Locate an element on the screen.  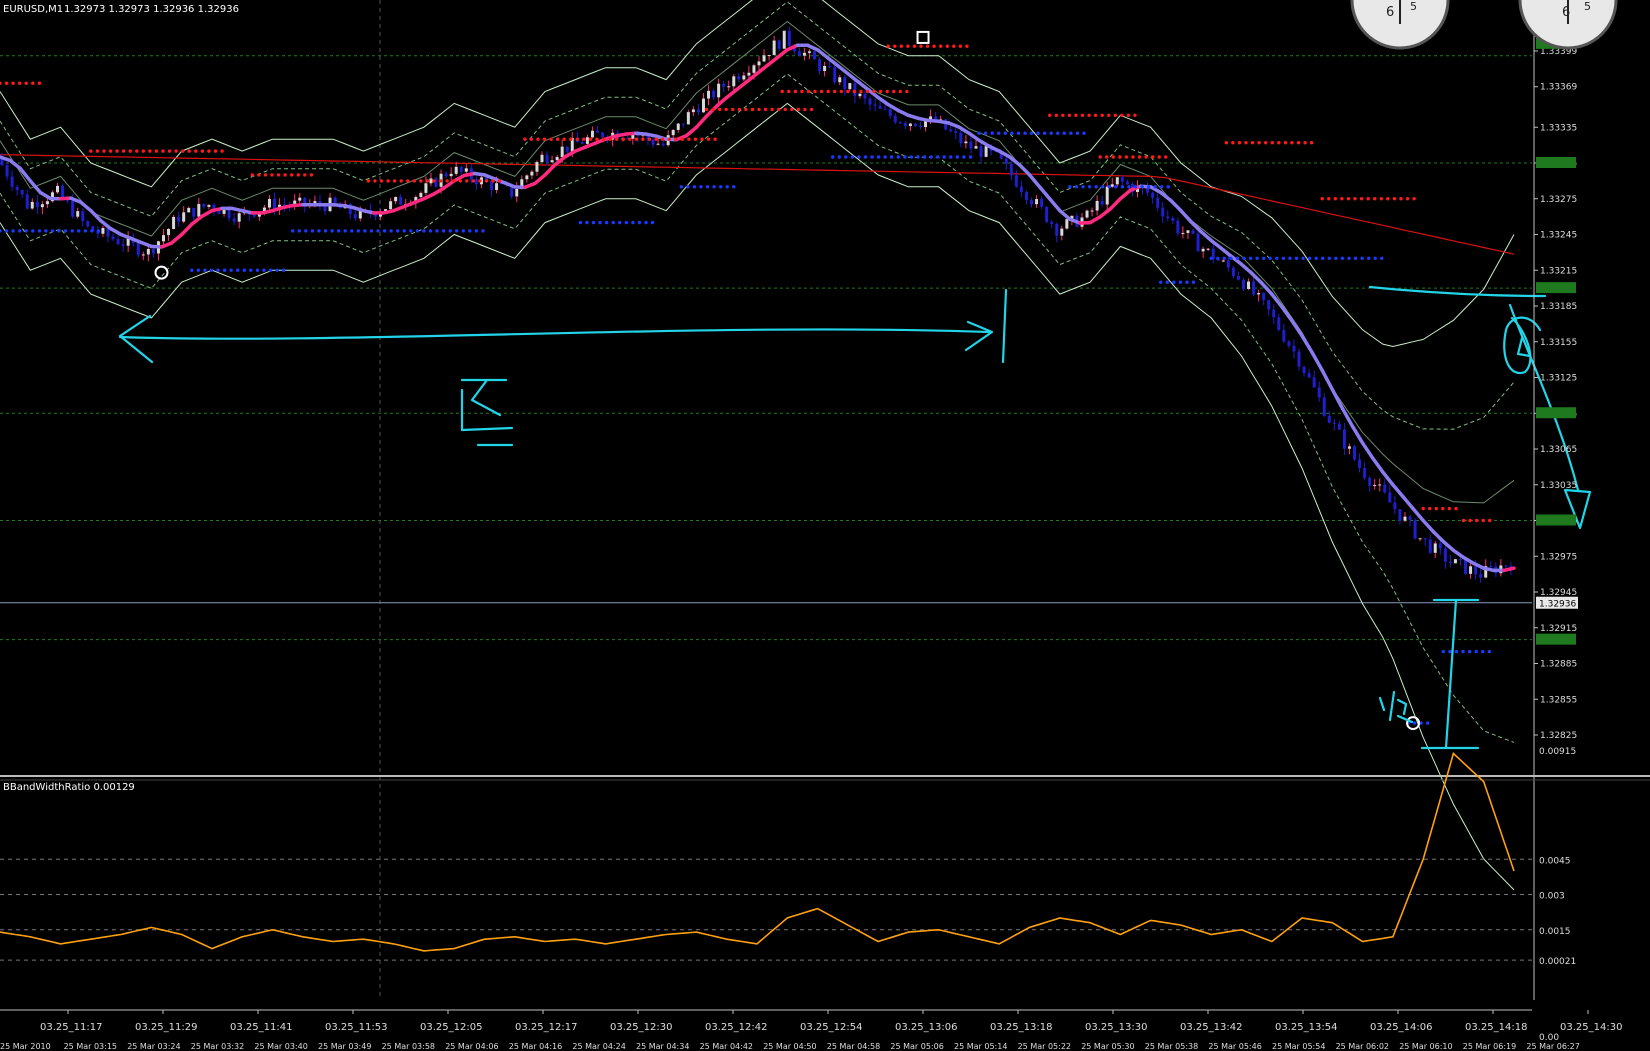
time-tick-label: 03.25_14:30 is located at coordinates (1591, 1027).